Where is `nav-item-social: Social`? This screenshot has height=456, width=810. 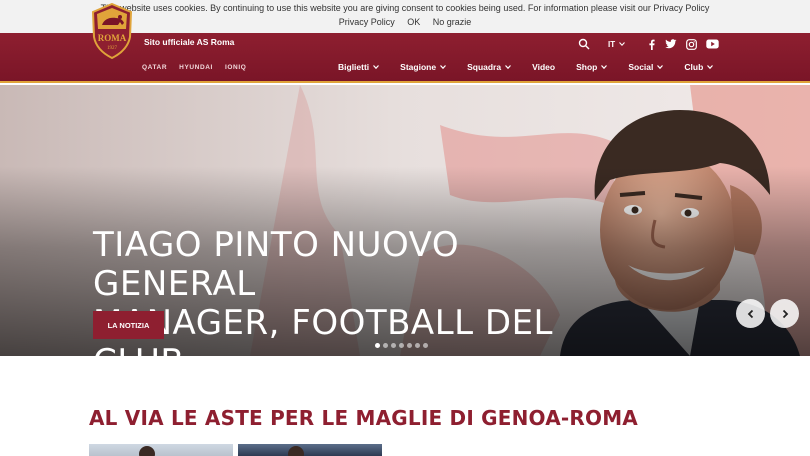 nav-item-social: Social is located at coordinates (646, 67).